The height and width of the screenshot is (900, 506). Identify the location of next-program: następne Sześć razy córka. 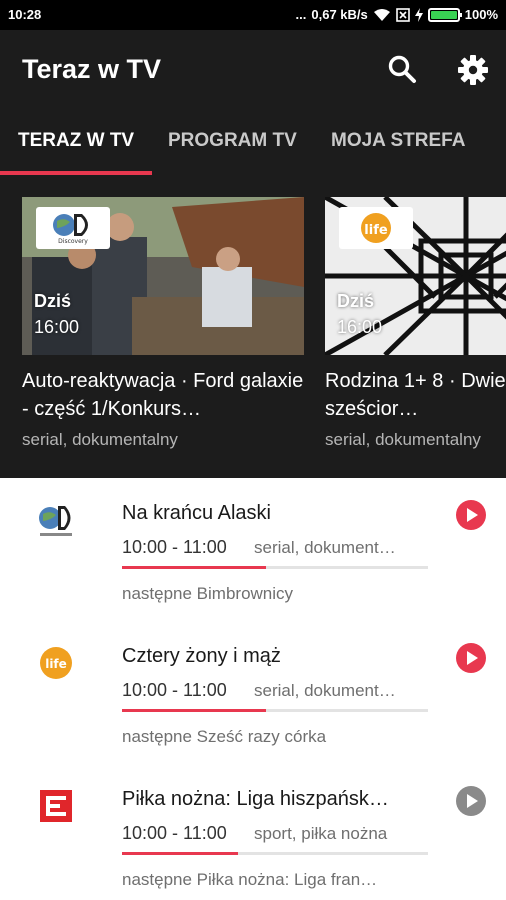
(224, 736).